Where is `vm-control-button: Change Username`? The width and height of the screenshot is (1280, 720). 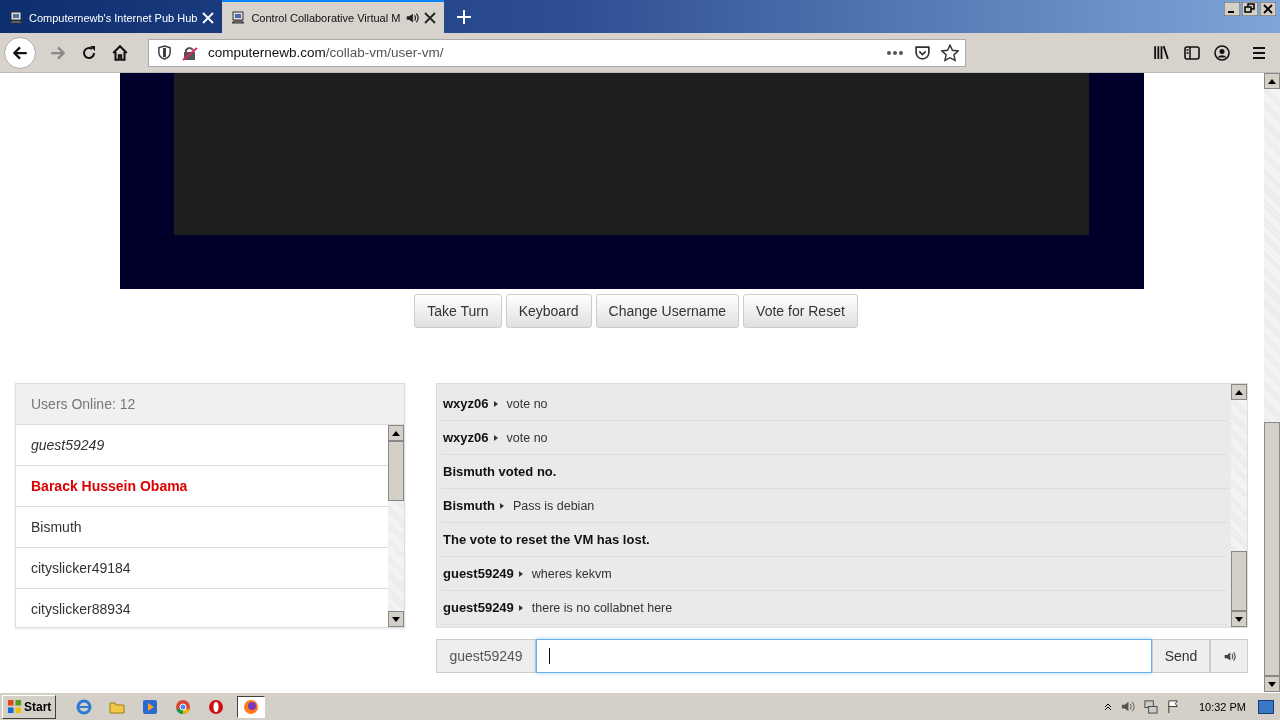 vm-control-button: Change Username is located at coordinates (667, 311).